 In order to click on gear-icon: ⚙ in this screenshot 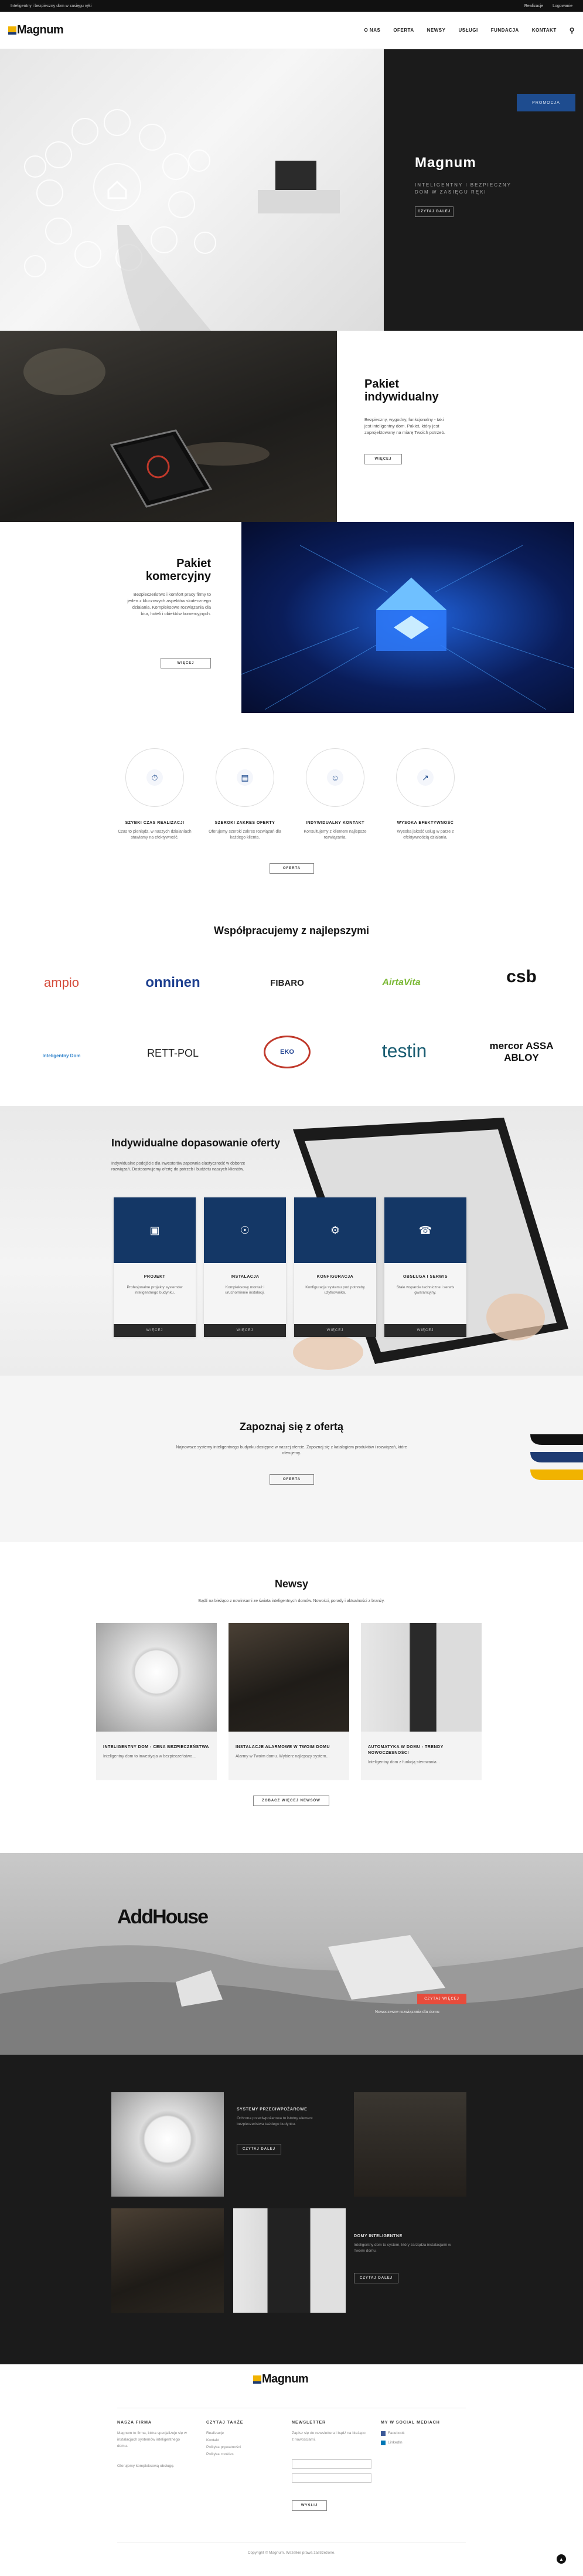, I will do `click(335, 1230)`.